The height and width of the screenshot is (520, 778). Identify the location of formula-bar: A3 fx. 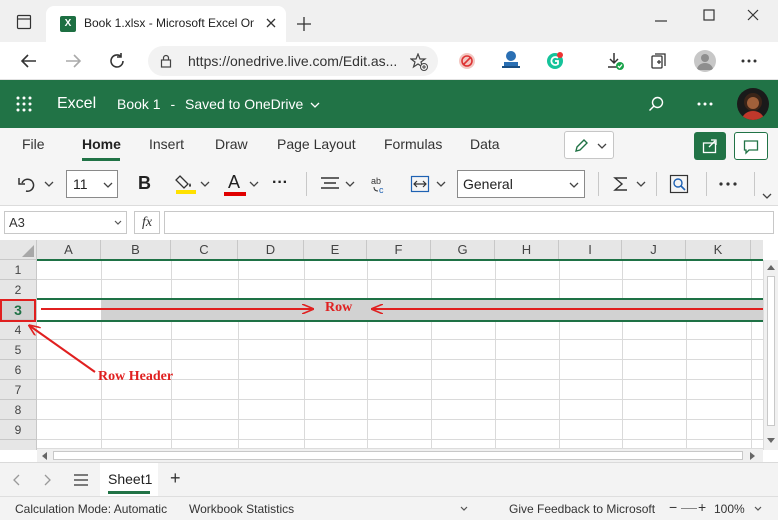
(389, 223).